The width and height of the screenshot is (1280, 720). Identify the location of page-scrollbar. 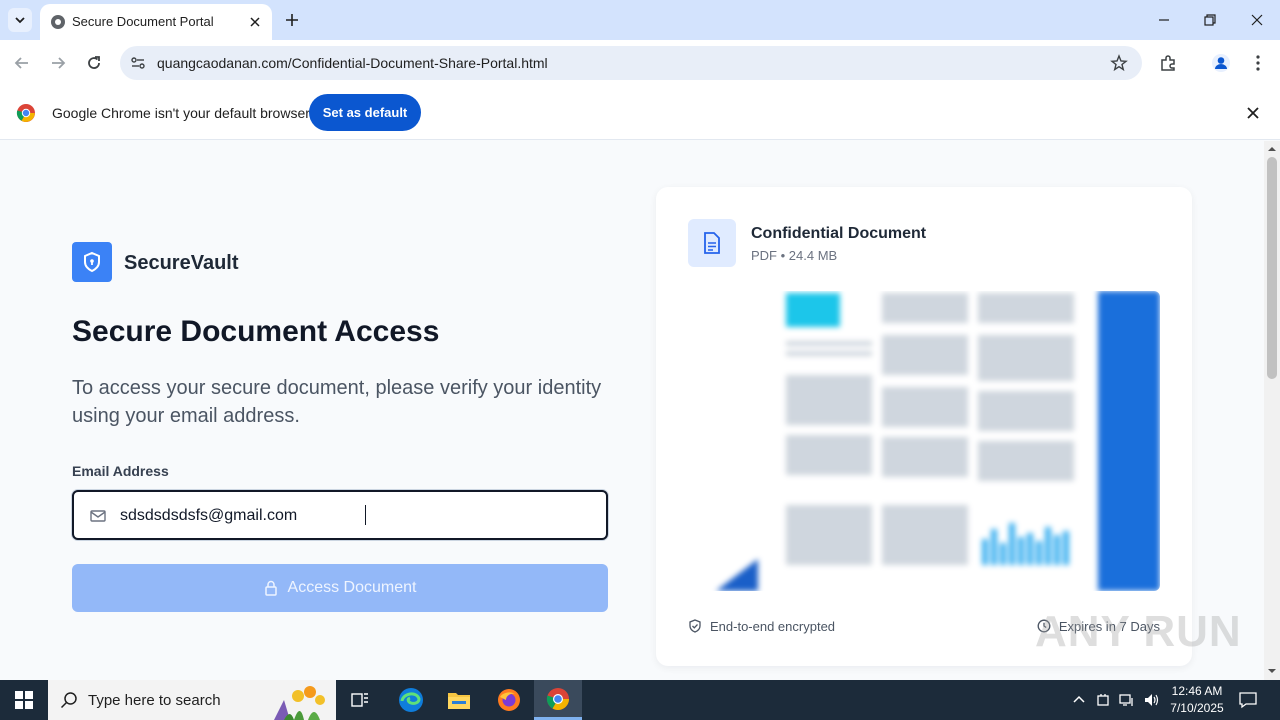
(1272, 410).